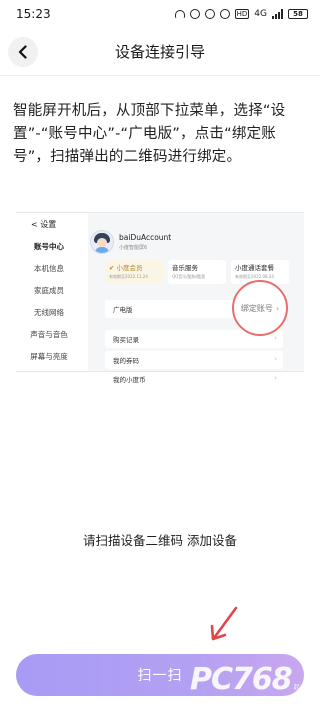 Image resolution: width=320 pixels, height=711 pixels. I want to click on illustration-sidebar-item: 无线网络, so click(49, 312).